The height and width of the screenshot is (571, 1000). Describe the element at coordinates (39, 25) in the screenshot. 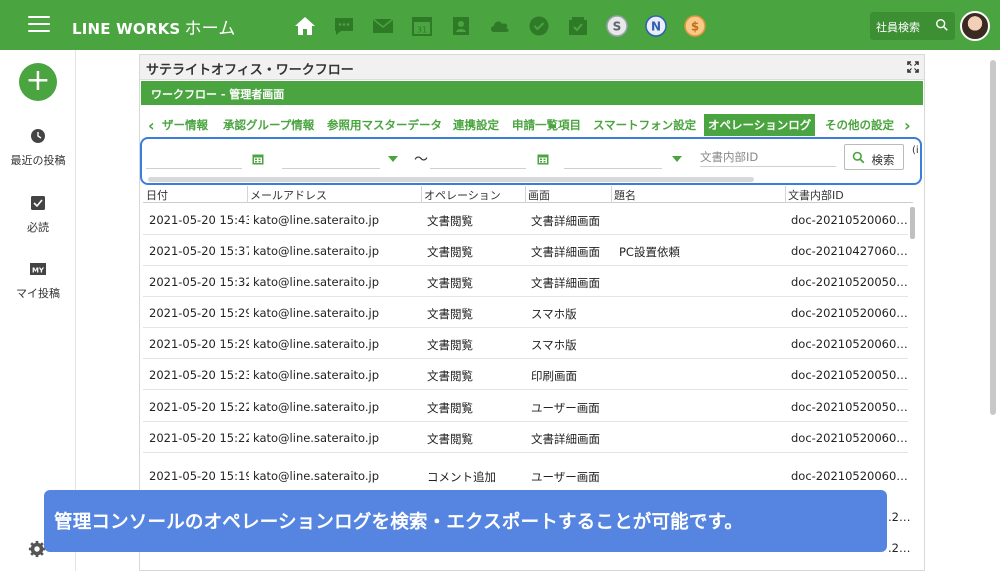

I see `menu-icon` at that location.